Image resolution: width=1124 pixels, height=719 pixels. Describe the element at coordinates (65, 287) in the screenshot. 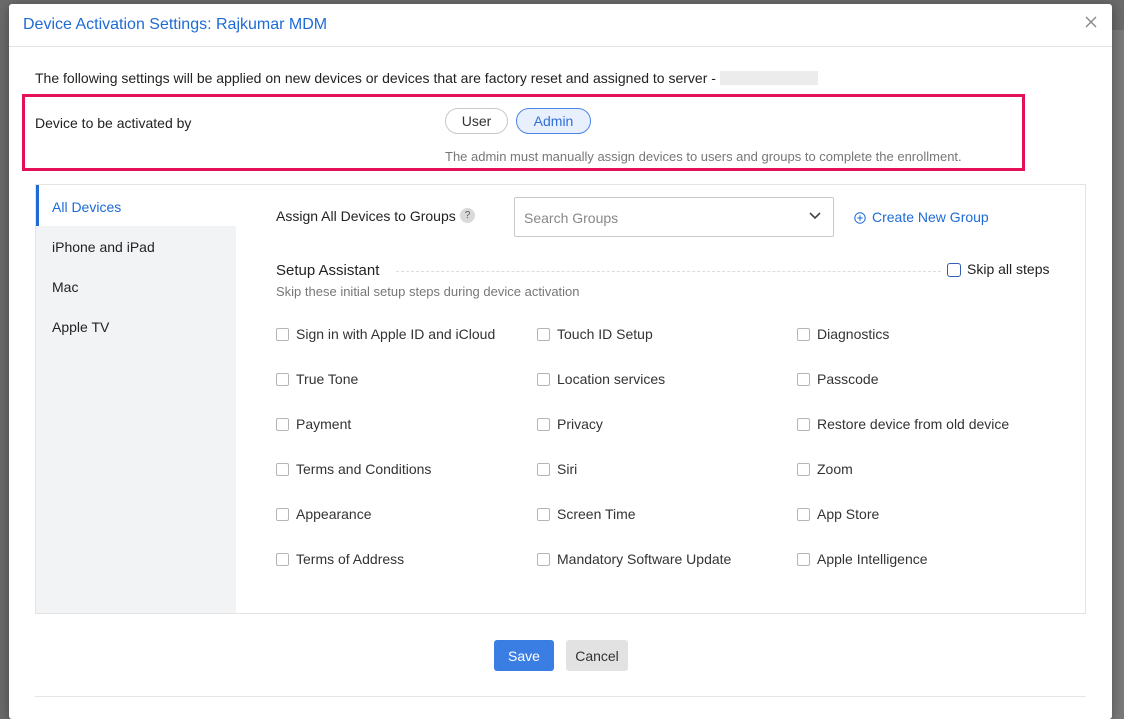

I see `sidebar-item-mac: Mac` at that location.